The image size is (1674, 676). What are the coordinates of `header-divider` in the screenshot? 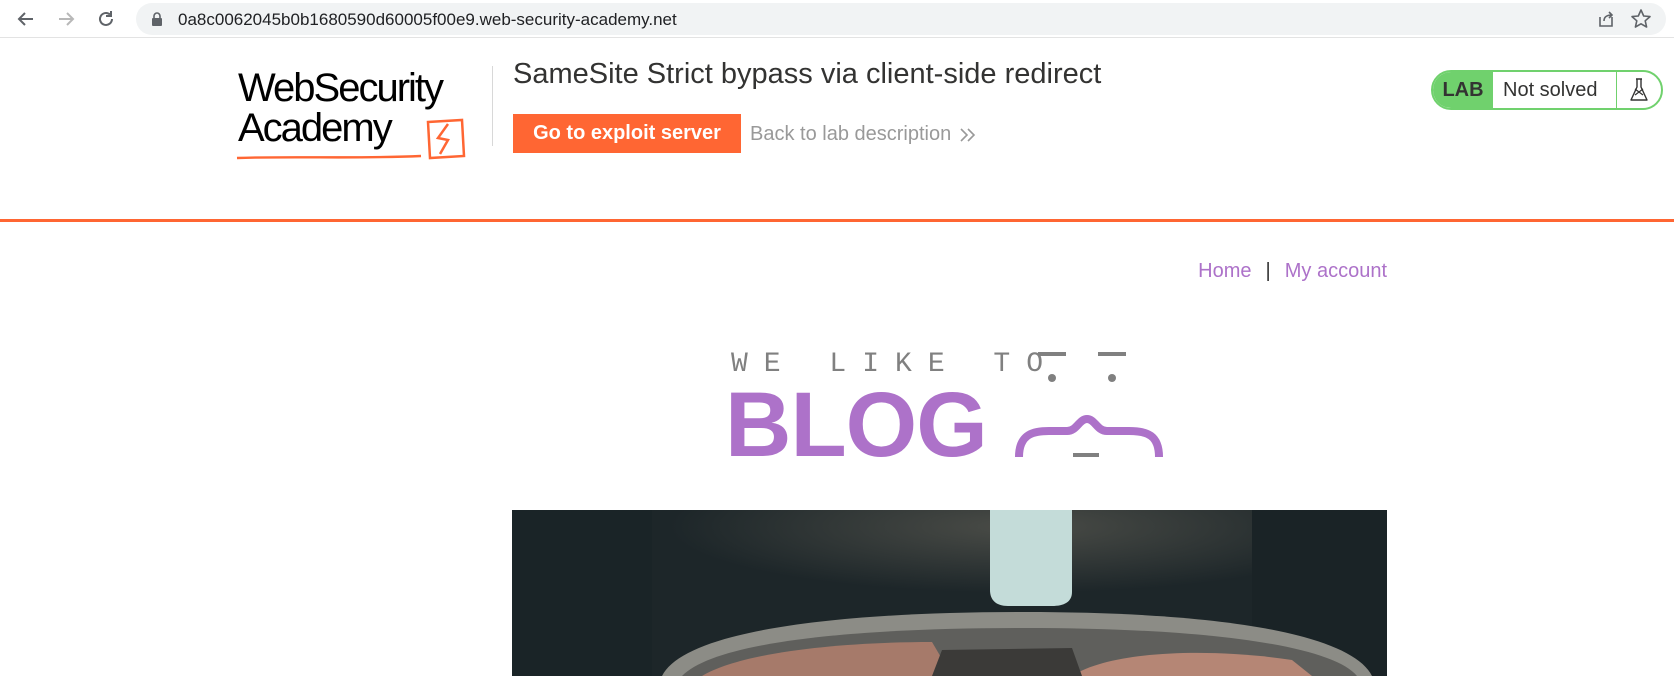 It's located at (492, 106).